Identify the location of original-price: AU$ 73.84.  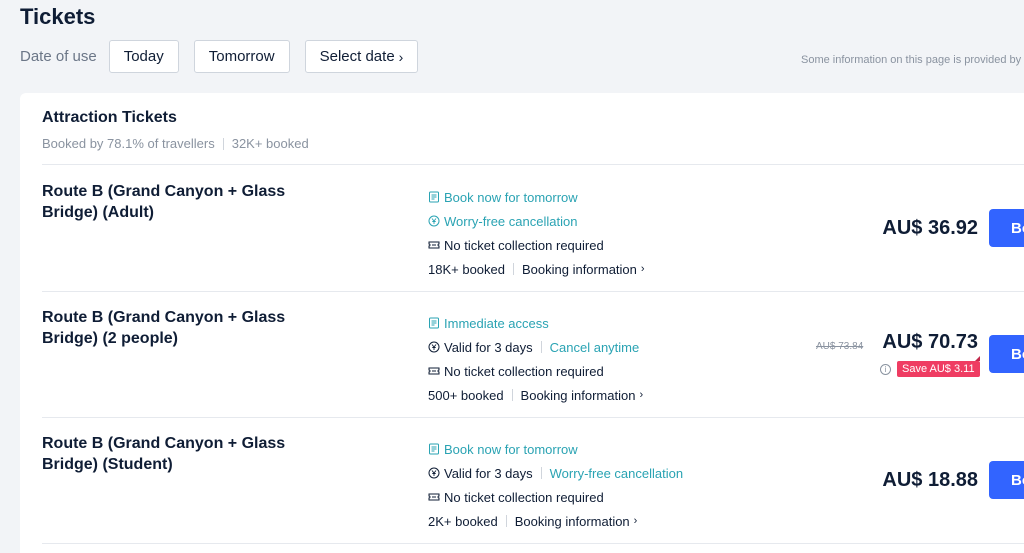
(840, 346).